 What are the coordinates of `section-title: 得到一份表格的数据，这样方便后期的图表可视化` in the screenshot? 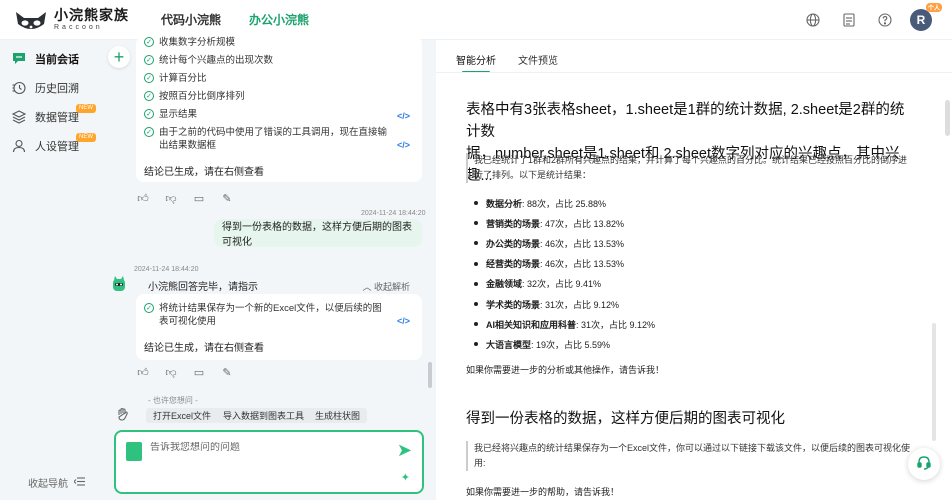 It's located at (625, 419).